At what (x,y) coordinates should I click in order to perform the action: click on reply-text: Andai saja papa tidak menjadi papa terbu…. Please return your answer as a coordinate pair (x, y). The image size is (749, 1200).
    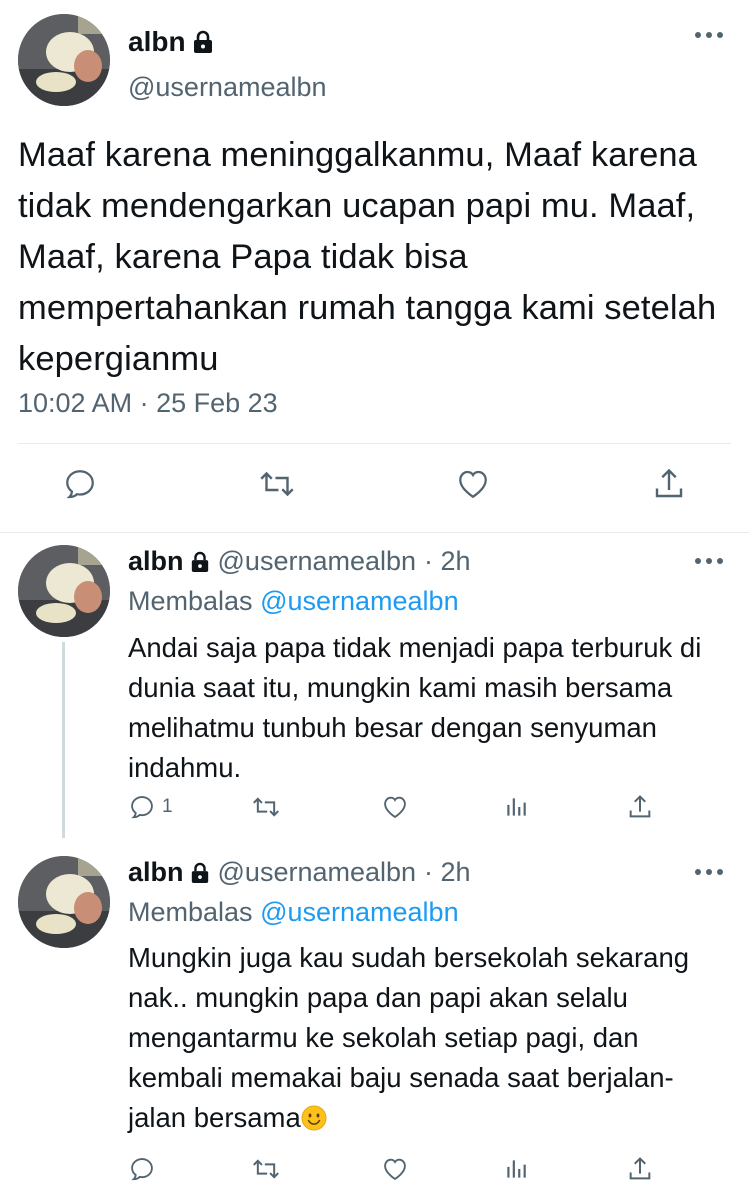
    Looking at the image, I should click on (415, 707).